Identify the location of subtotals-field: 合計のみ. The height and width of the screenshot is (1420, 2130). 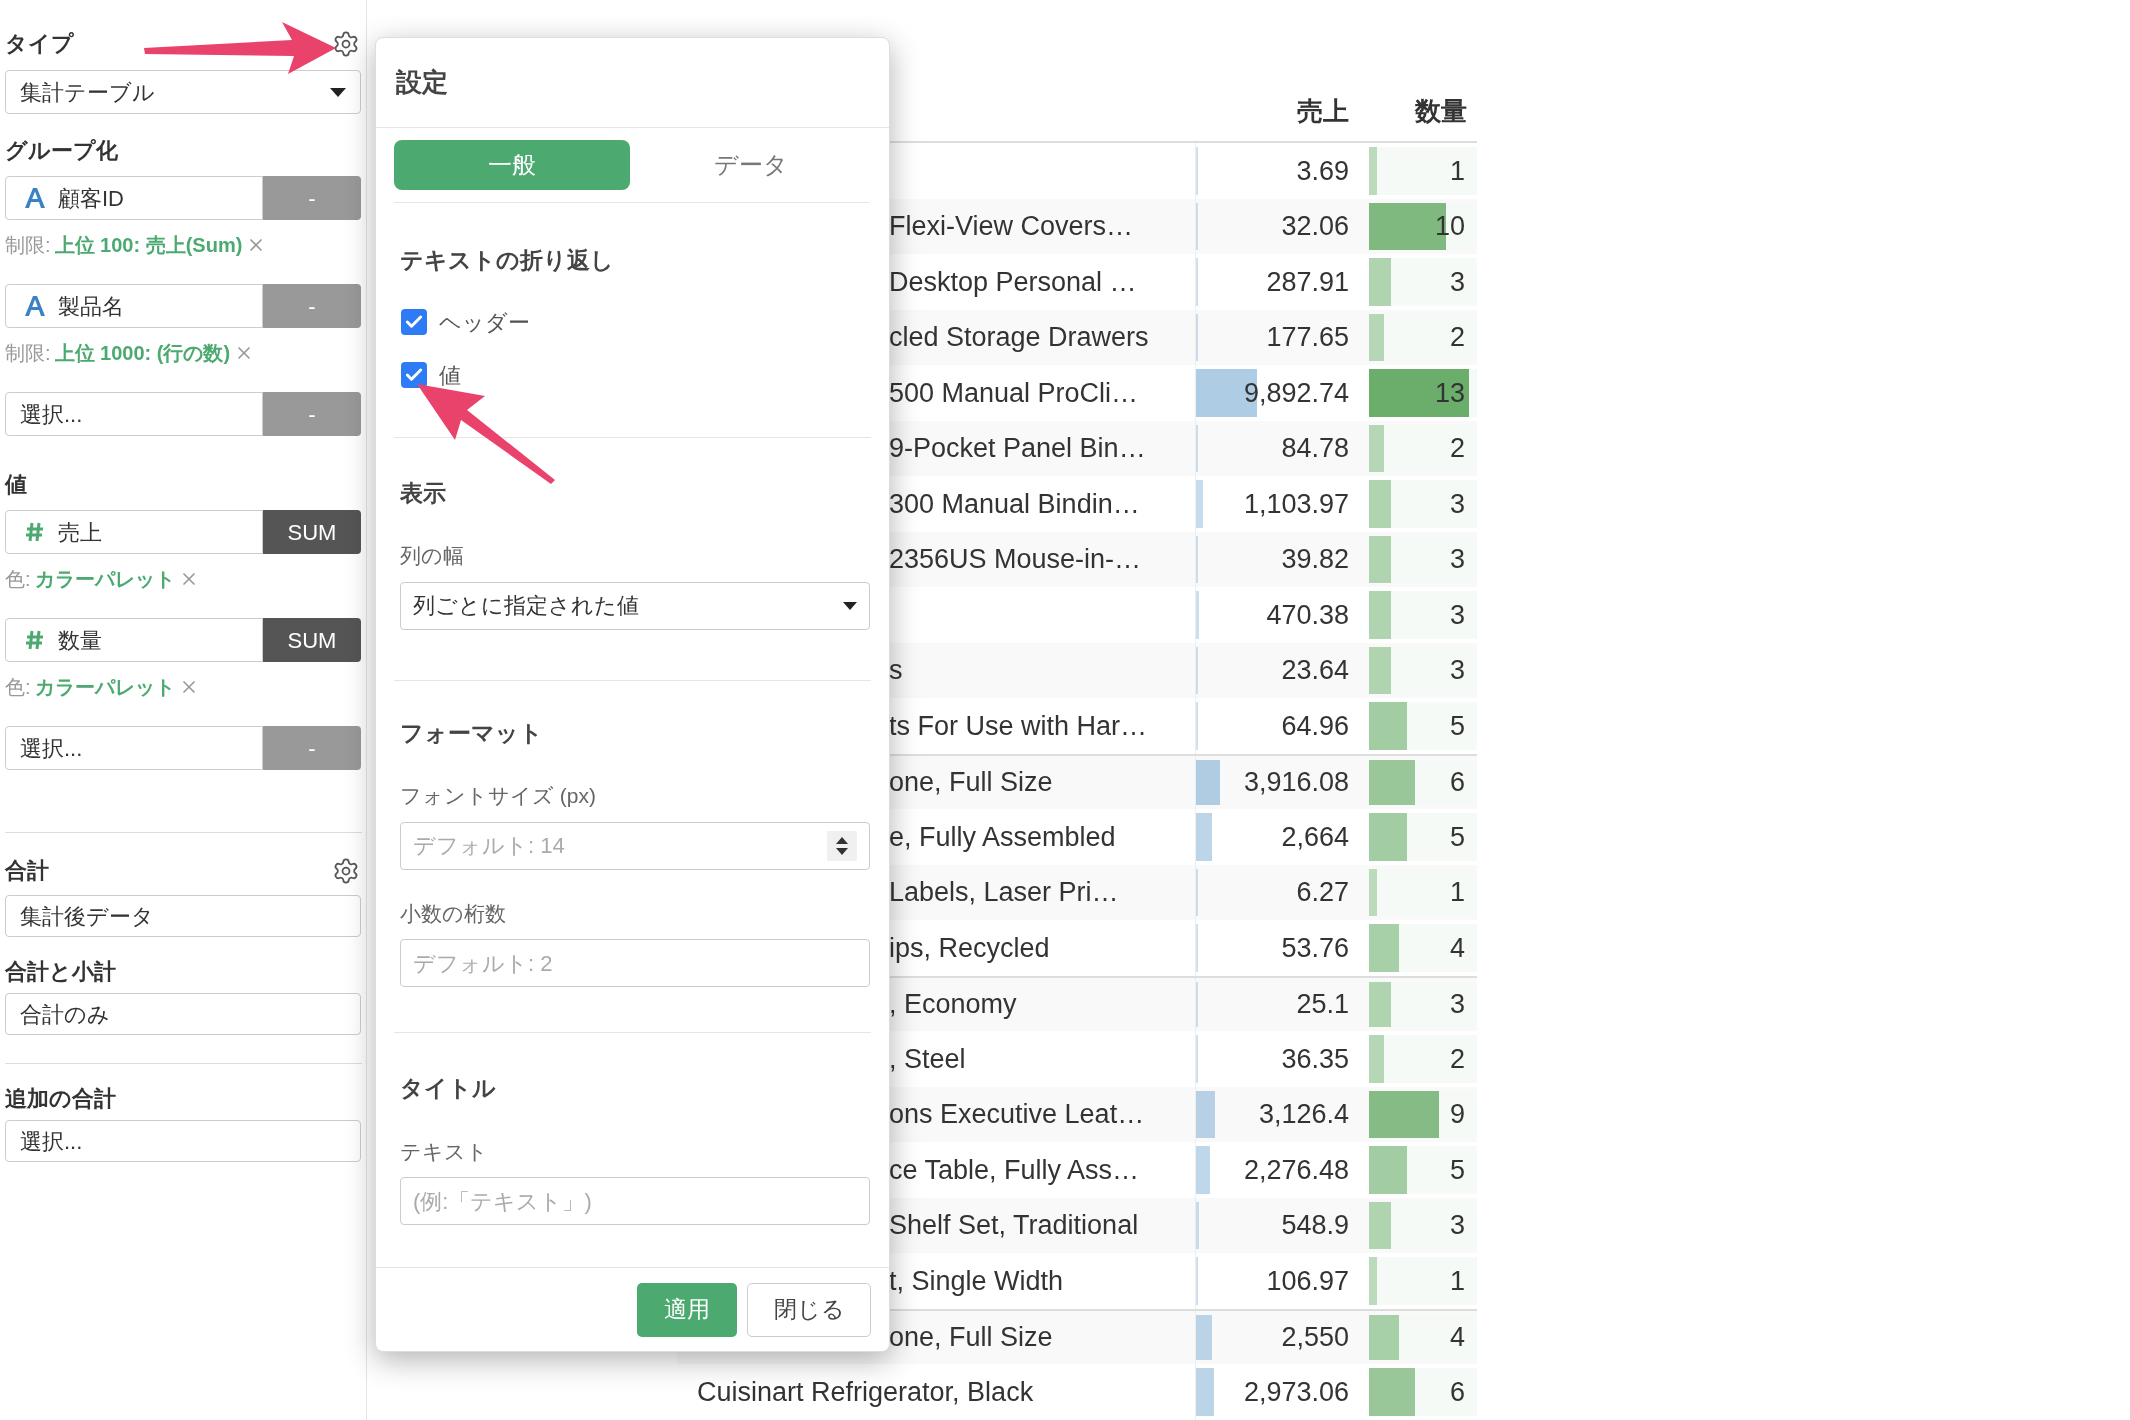
(183, 1014).